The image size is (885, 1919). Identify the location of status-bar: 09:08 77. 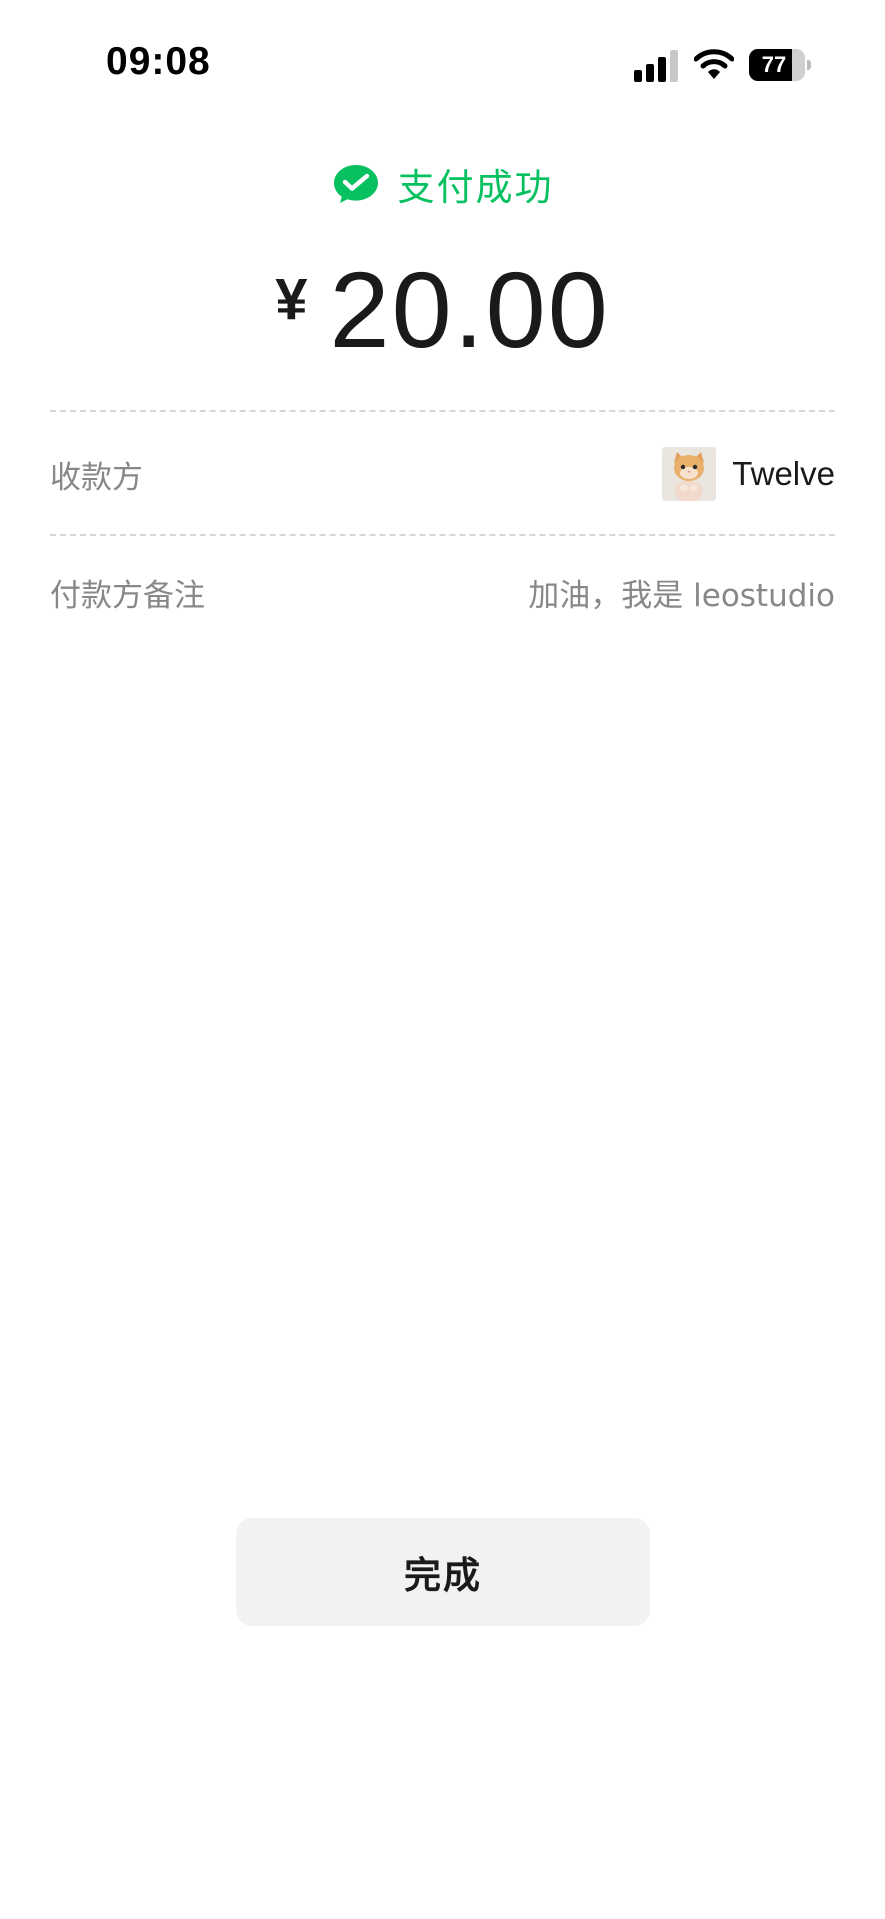
(442, 65).